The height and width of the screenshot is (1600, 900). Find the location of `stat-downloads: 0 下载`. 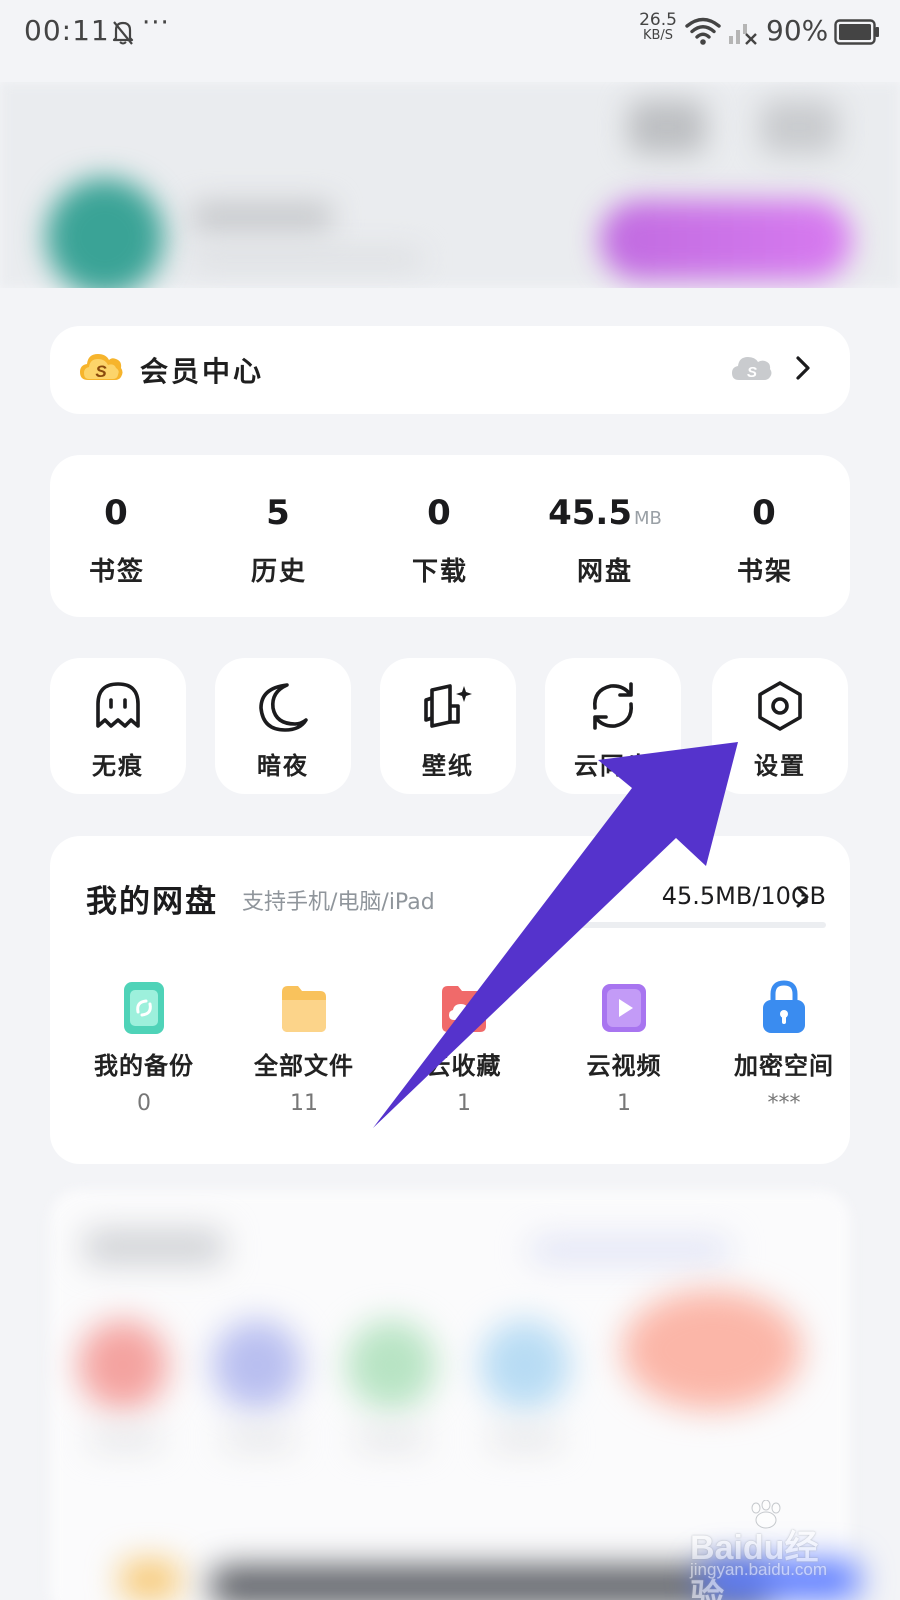

stat-downloads: 0 下载 is located at coordinates (440, 540).